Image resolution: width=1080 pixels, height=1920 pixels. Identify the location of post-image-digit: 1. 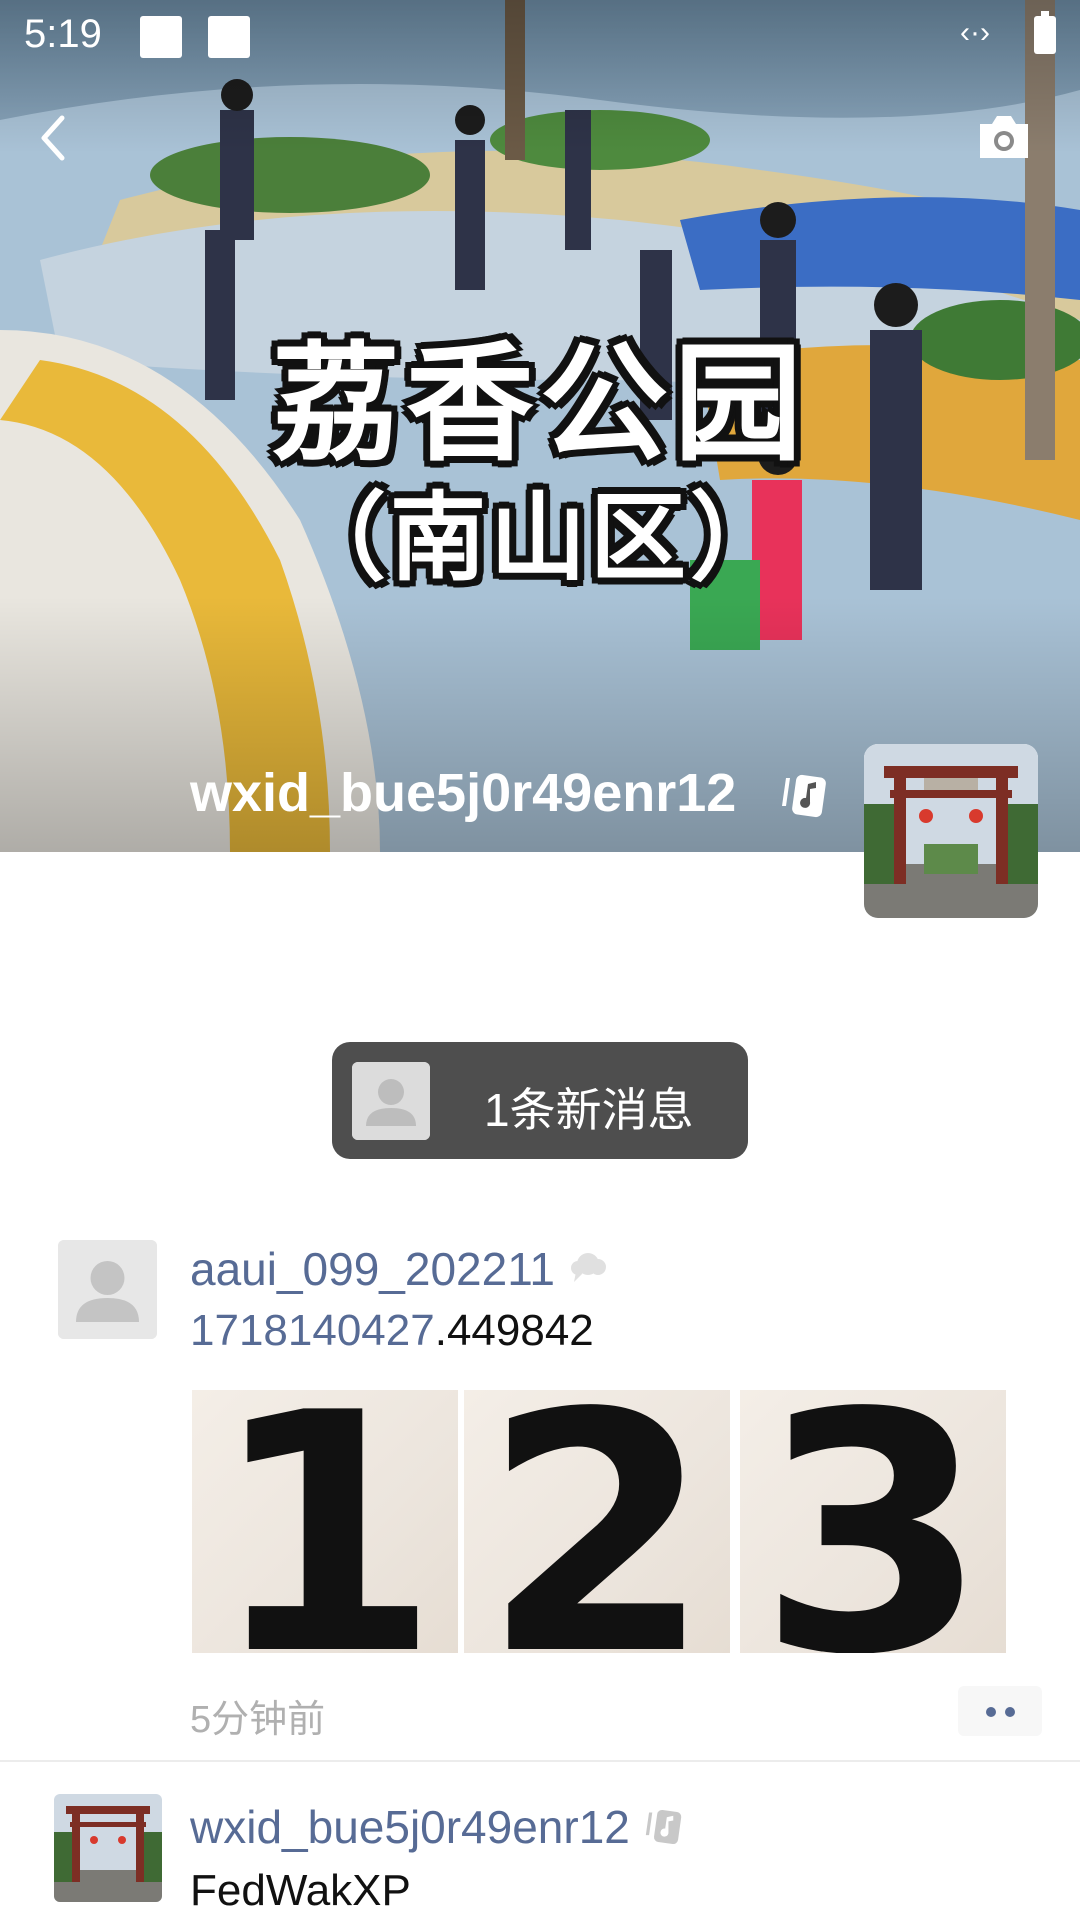
(325, 1521).